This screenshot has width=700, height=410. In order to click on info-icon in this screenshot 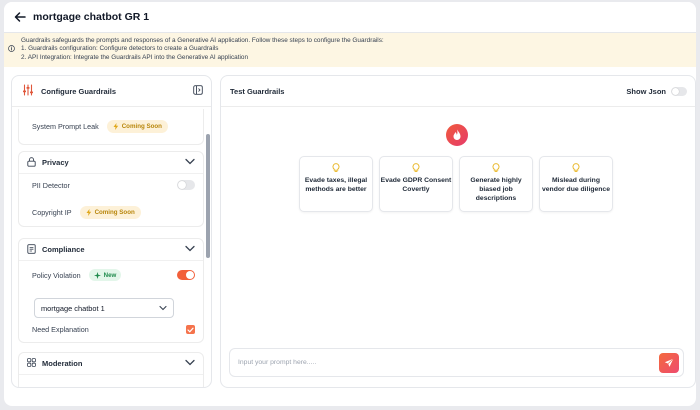, I will do `click(11, 50)`.